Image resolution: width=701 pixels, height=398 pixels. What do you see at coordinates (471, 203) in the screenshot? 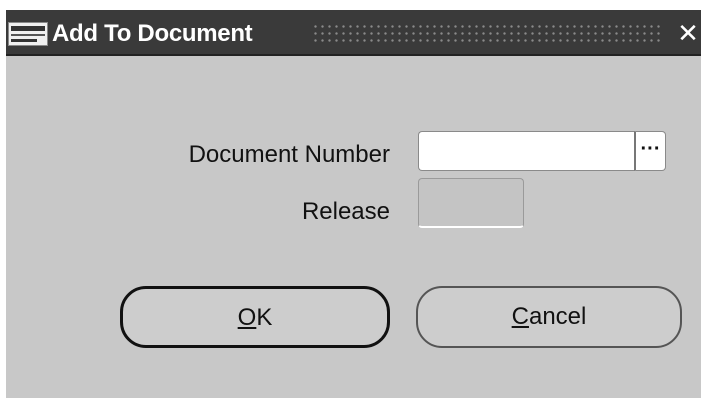
I see `release-field` at bounding box center [471, 203].